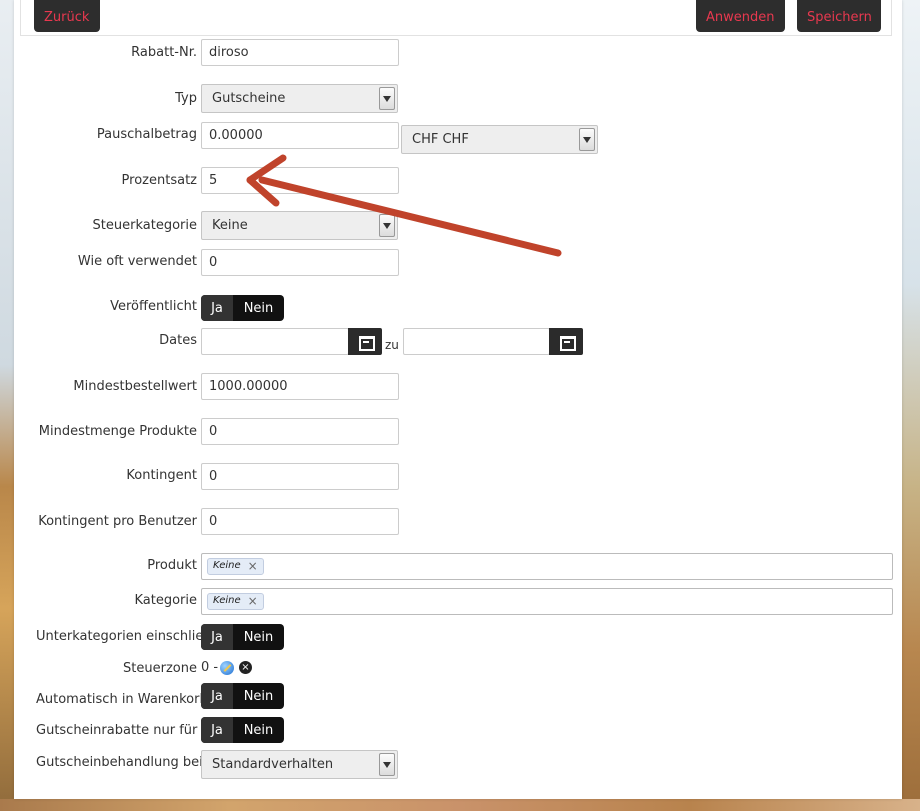  What do you see at coordinates (404, 205) in the screenshot?
I see `annotation-arrow` at bounding box center [404, 205].